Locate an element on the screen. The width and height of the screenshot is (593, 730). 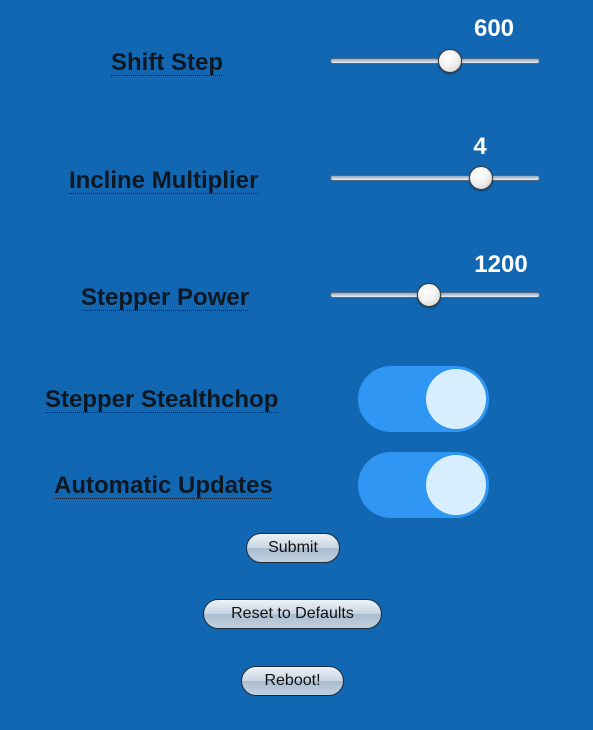
stepper-stealthchop-label: Stepper Stealthchop is located at coordinates (162, 399).